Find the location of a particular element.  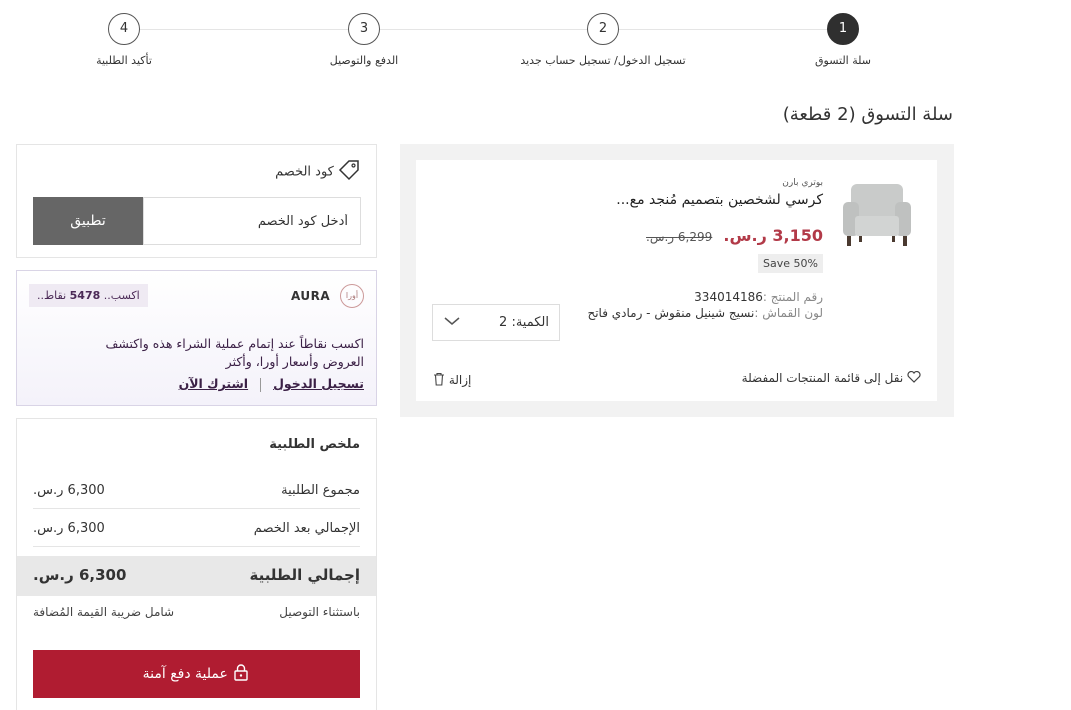

aura-points-badge: اكسب.. 5478 نقاط.. is located at coordinates (88, 295).